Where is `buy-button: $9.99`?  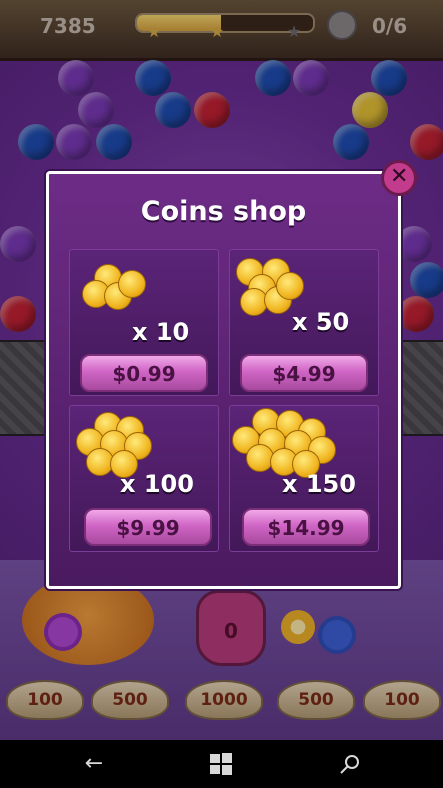 buy-button: $9.99 is located at coordinates (148, 527).